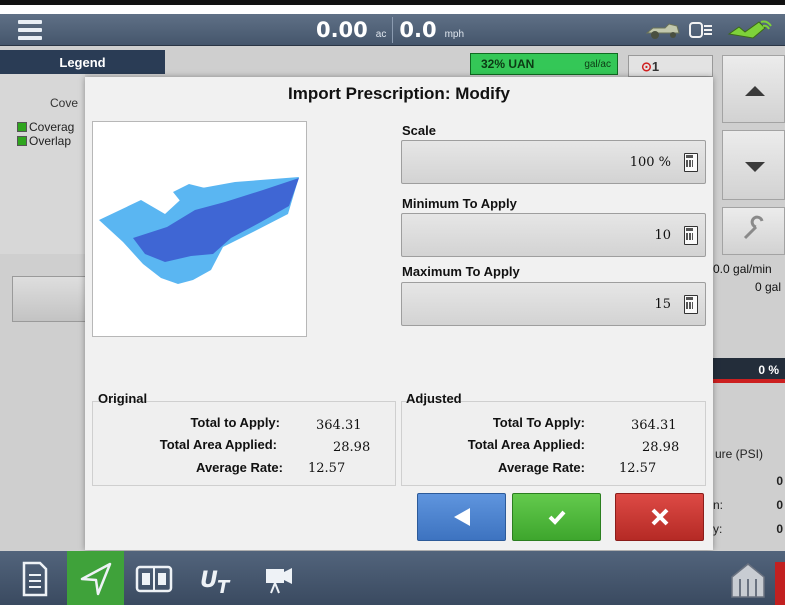  Describe the element at coordinates (393, 30) in the screenshot. I see `readout-divider` at that location.